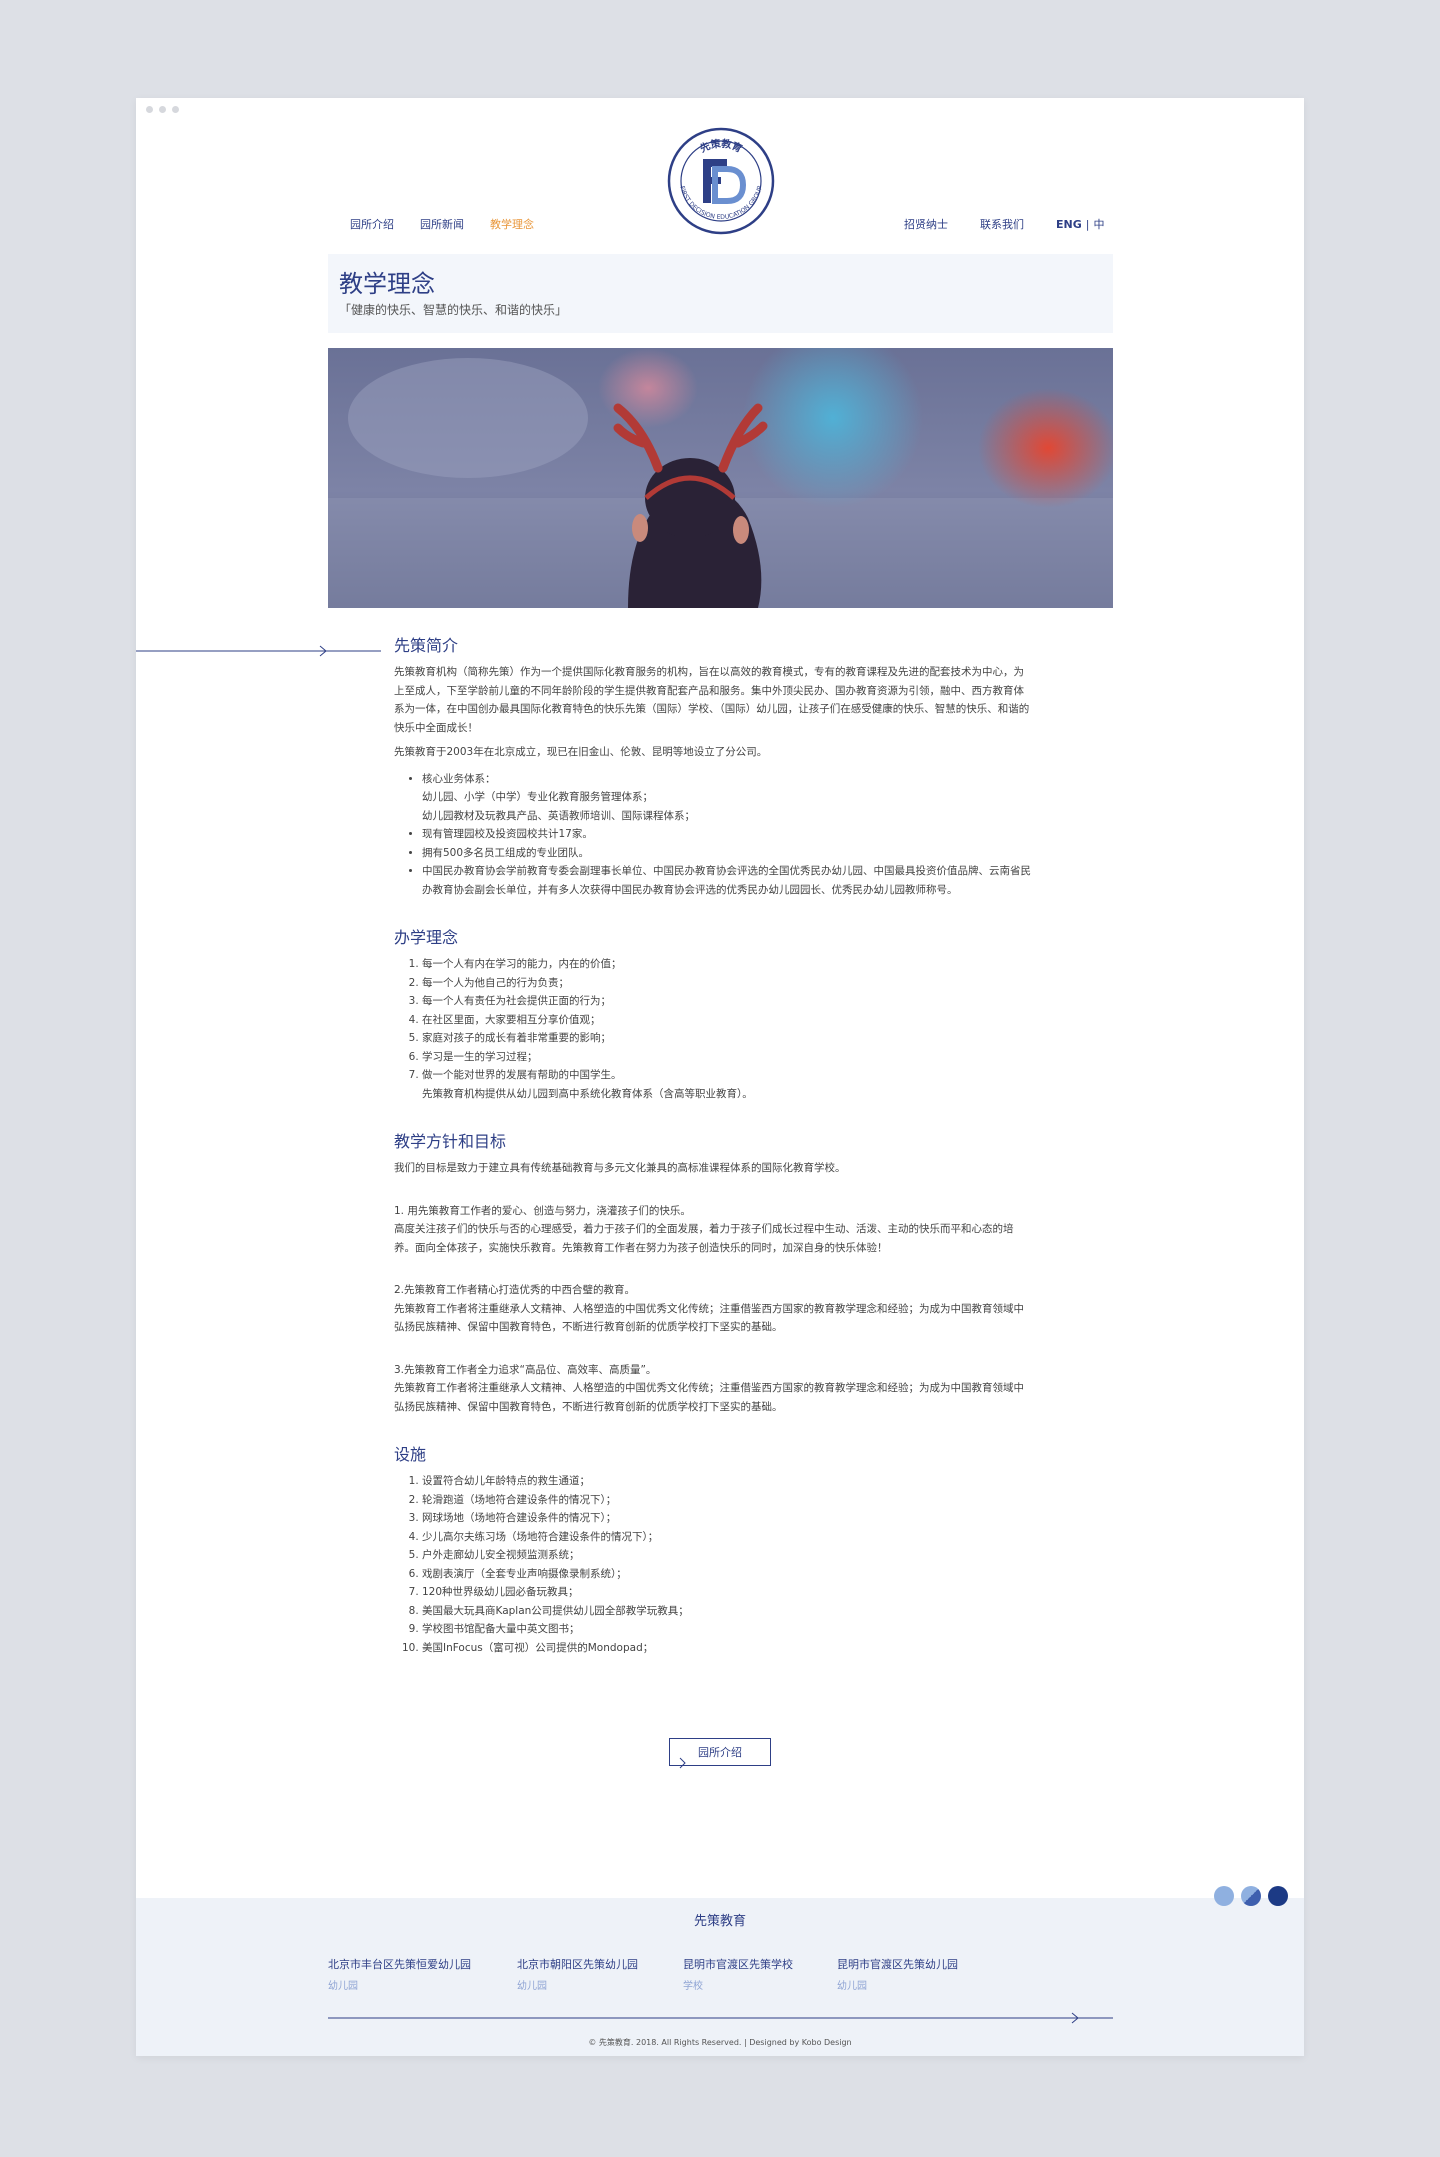 This screenshot has height=2157, width=1440. I want to click on list-item: 在社区里面，大家要相互分享价值观；, so click(728, 1020).